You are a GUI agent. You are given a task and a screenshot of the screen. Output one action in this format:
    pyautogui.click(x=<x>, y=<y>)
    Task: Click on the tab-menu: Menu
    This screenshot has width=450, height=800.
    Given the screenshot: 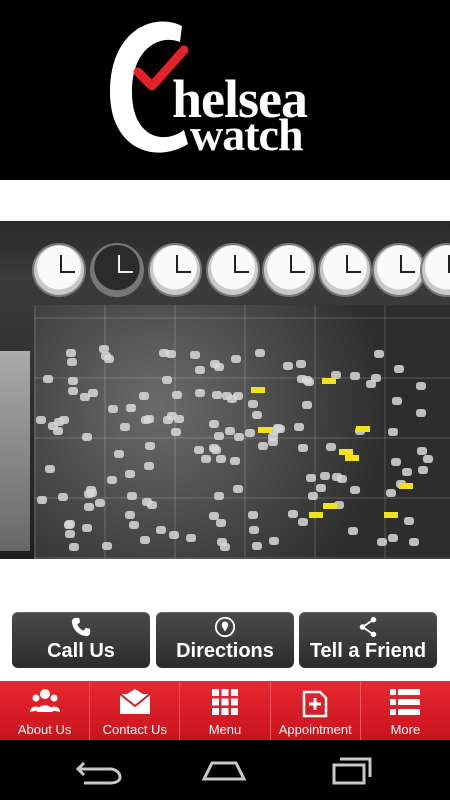 What is the action you would take?
    pyautogui.click(x=225, y=710)
    